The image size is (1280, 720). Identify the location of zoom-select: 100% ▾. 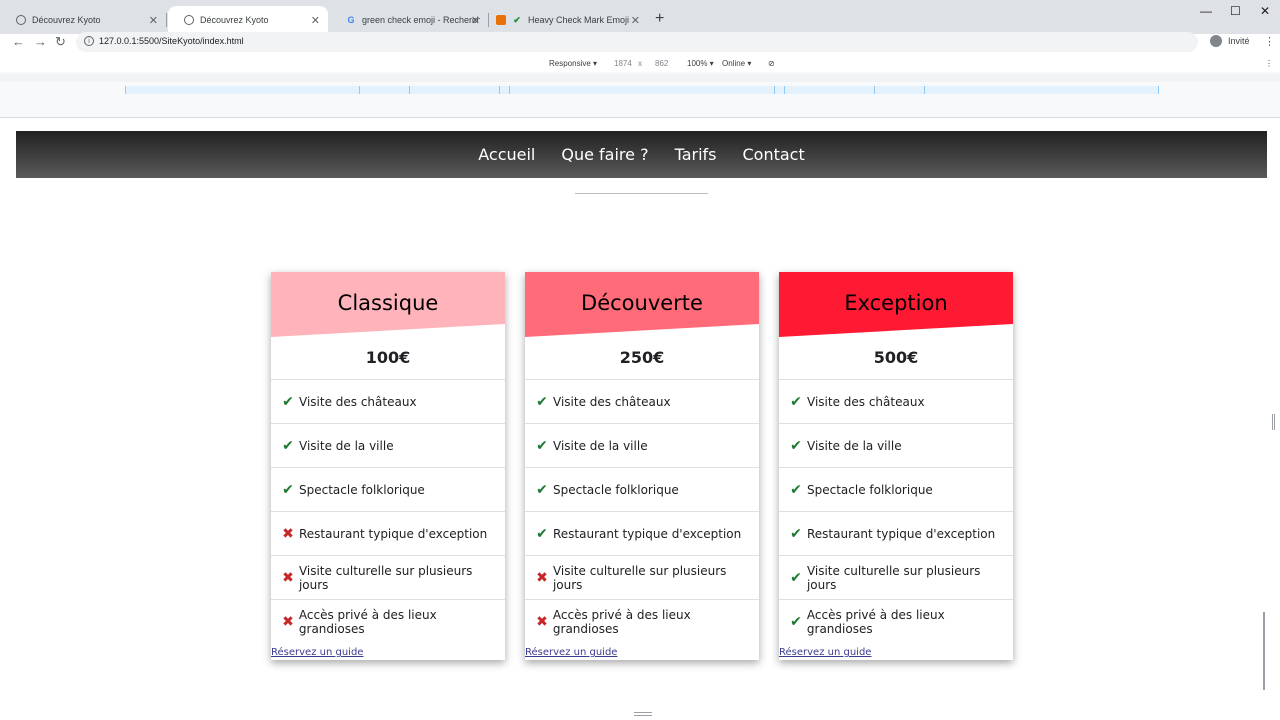
(700, 63).